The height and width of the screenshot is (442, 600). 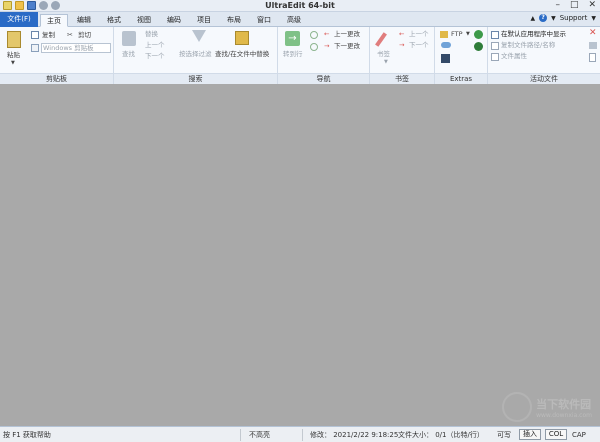 I want to click on status-modified: 修改： 2021/2/22 9:18:25, so click(x=354, y=435).